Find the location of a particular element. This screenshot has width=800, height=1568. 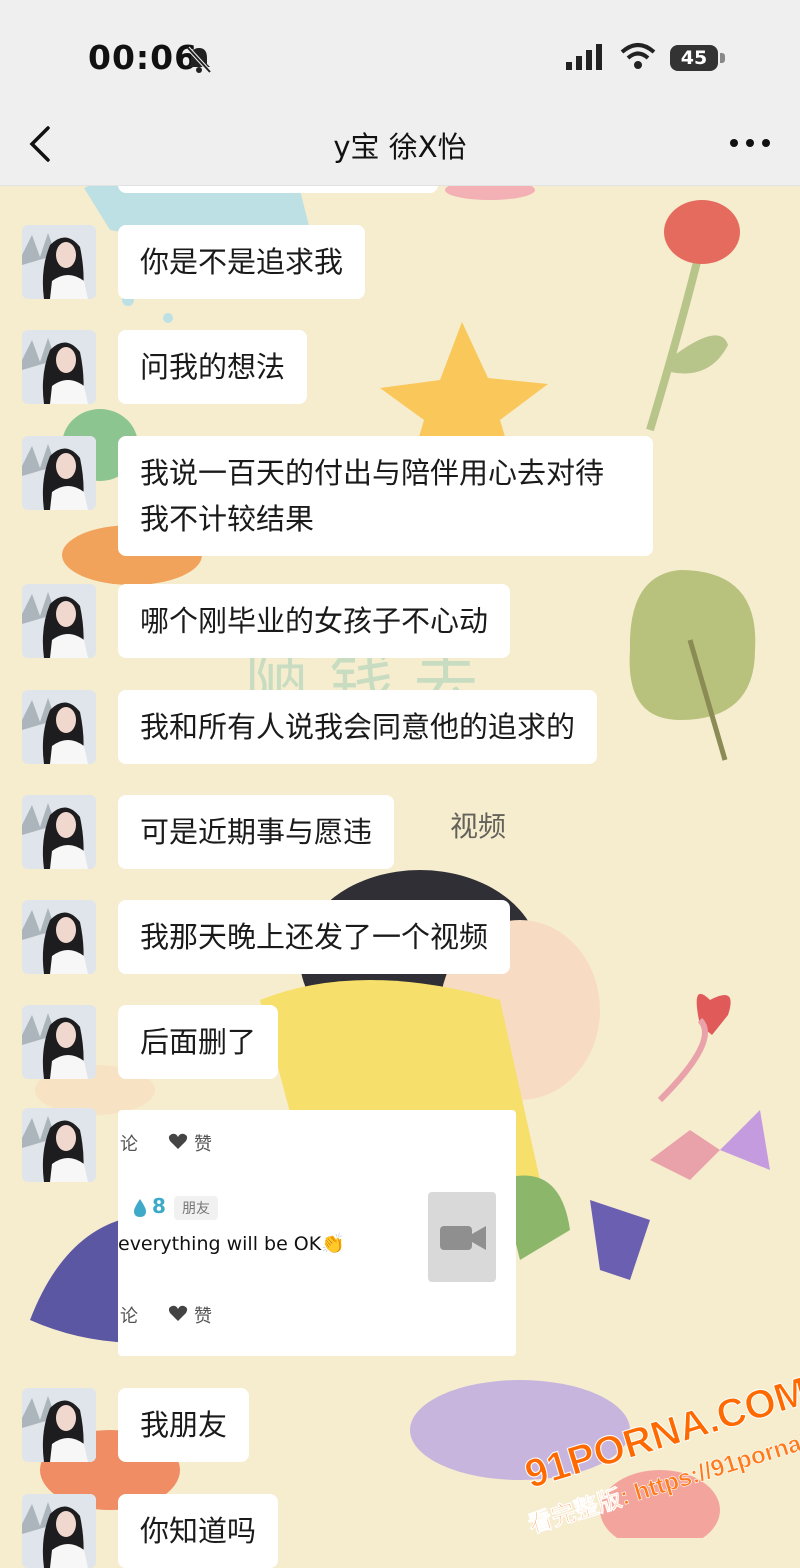

water-drop-icon is located at coordinates (140, 1208).